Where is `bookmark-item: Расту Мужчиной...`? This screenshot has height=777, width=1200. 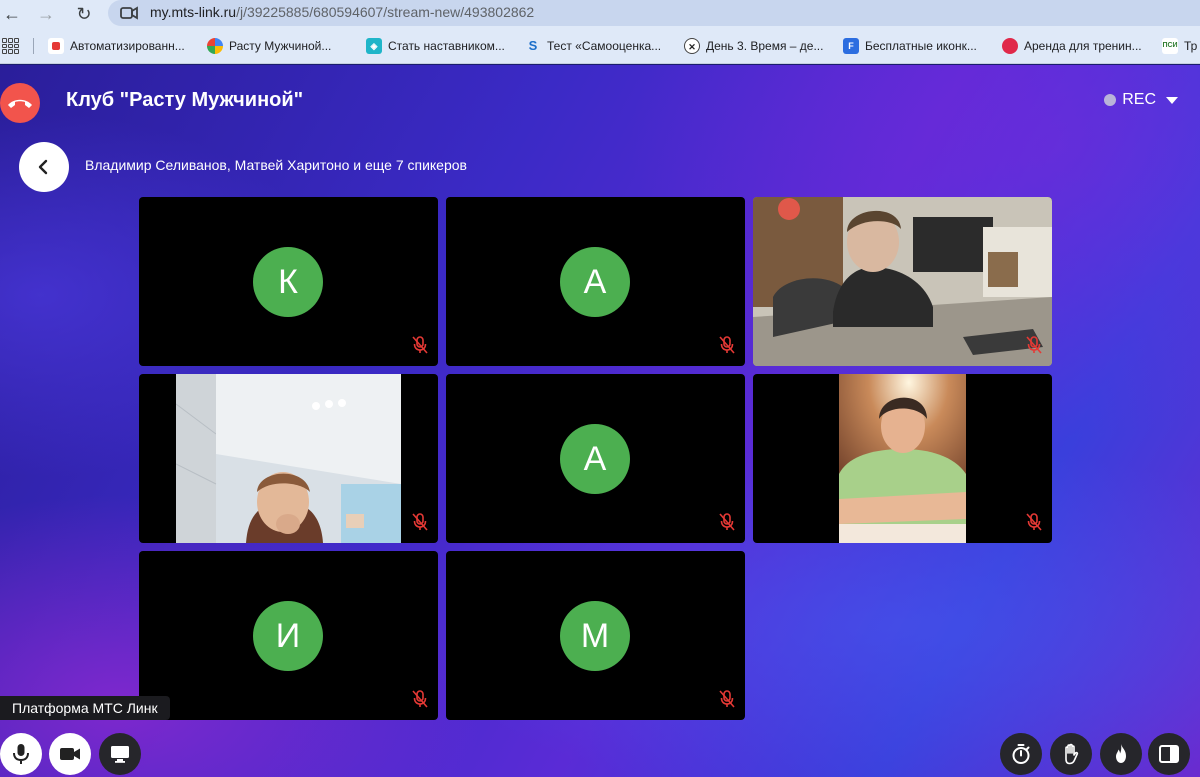
bookmark-item: Расту Мужчиной... is located at coordinates (269, 46).